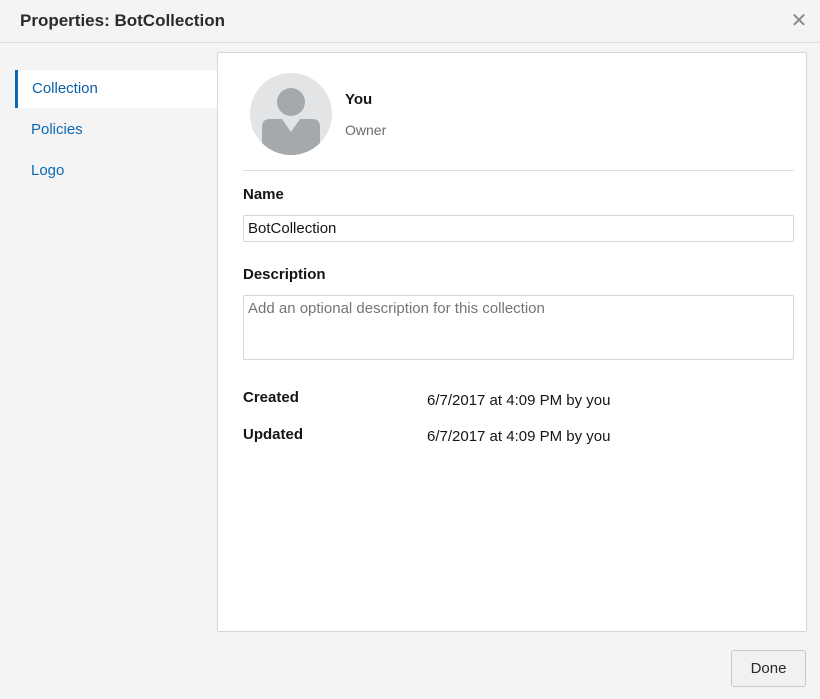 This screenshot has width=820, height=699. Describe the element at coordinates (366, 130) in the screenshot. I see `owner-role: Owner` at that location.